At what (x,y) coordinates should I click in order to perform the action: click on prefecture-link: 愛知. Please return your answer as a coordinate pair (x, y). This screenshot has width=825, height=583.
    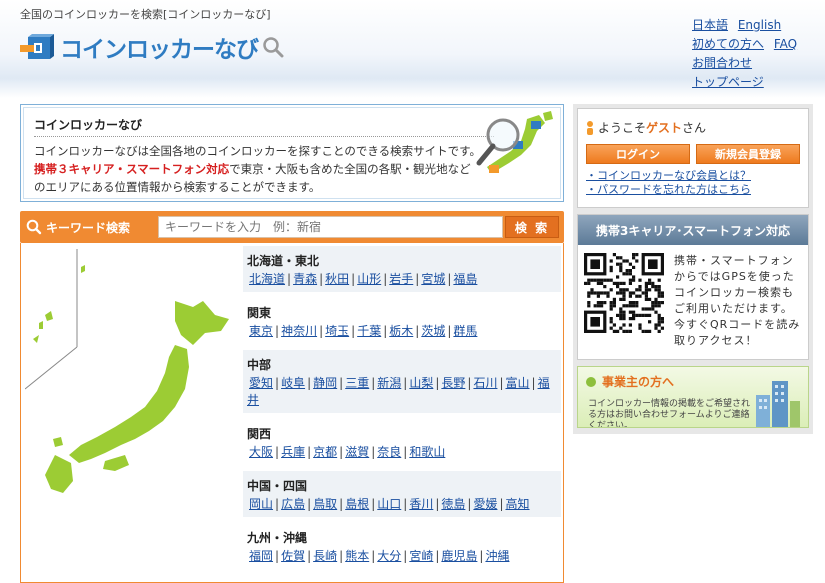
    Looking at the image, I should click on (261, 383).